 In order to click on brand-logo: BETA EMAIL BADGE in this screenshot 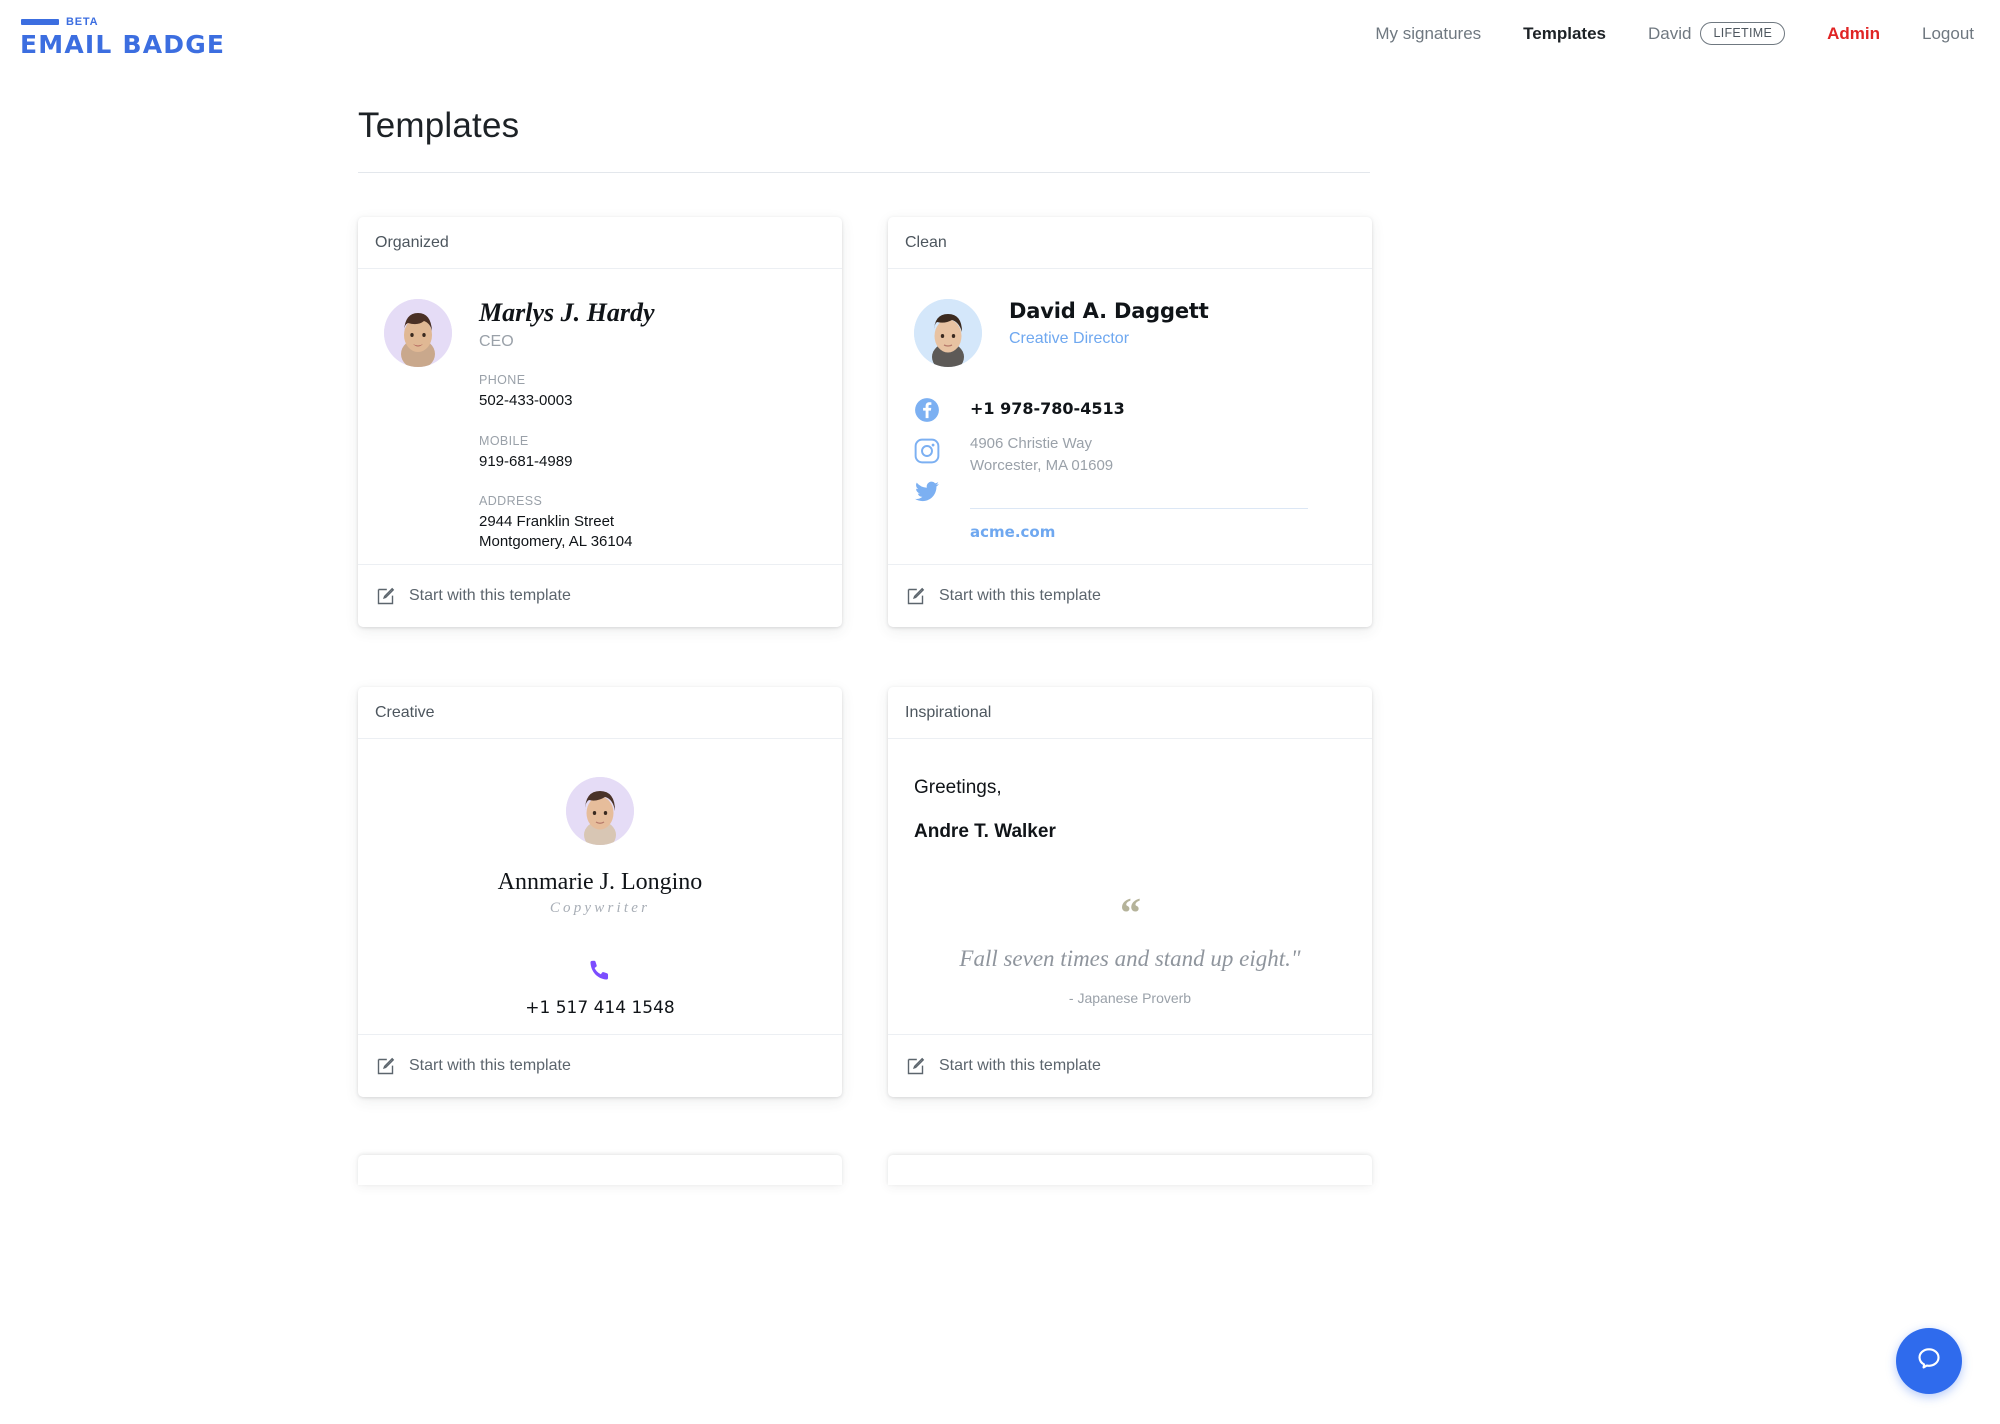, I will do `click(122, 37)`.